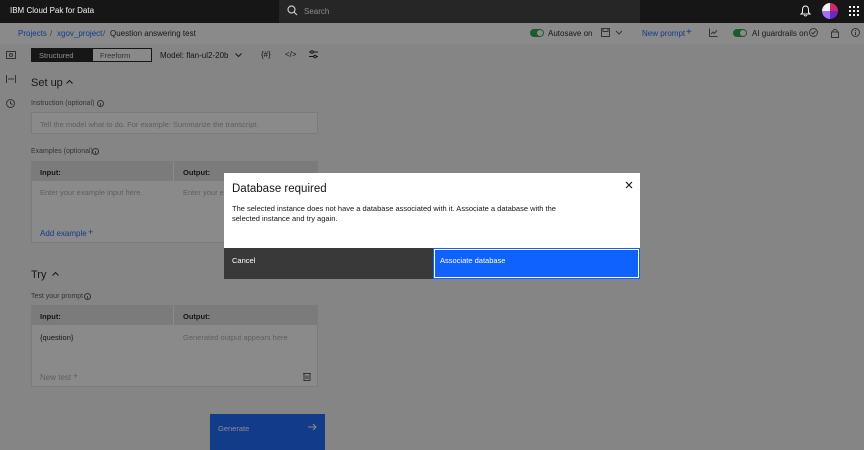 The width and height of the screenshot is (864, 450). What do you see at coordinates (536, 263) in the screenshot?
I see `associate-database-button: Associate database` at bounding box center [536, 263].